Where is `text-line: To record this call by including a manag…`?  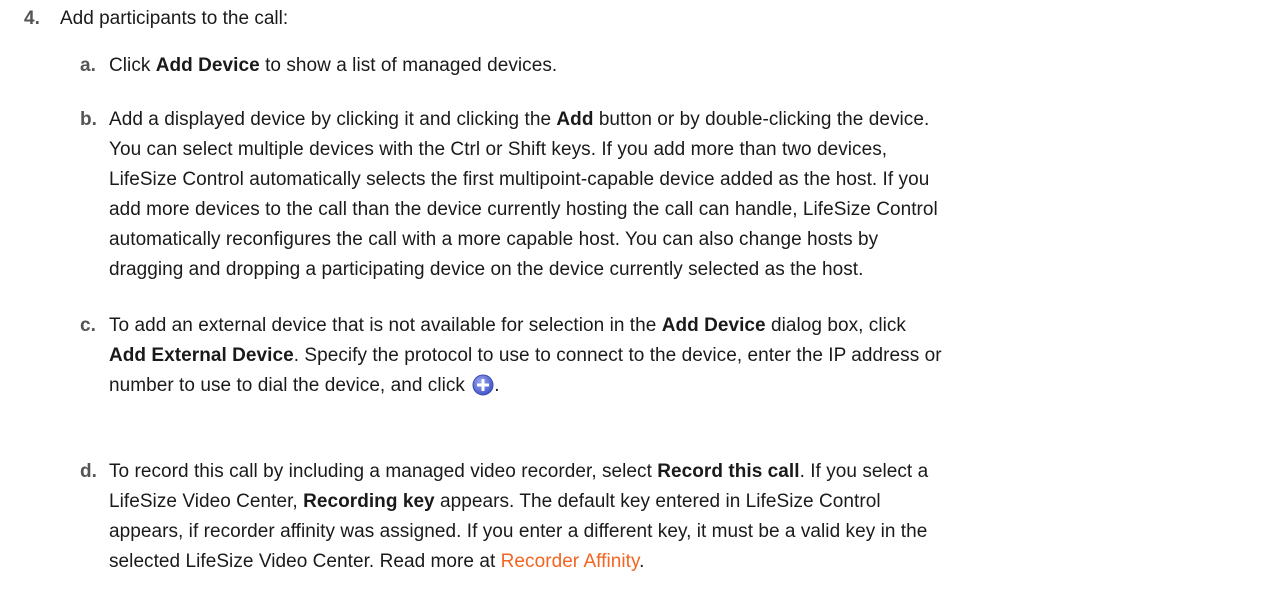 text-line: To record this call by including a manag… is located at coordinates (519, 471).